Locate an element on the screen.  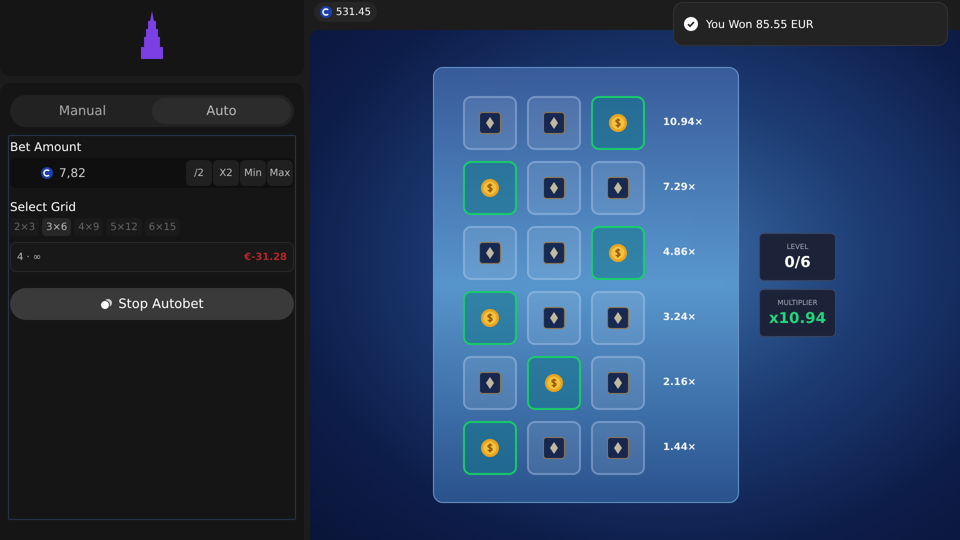
select-grid-label: Select Grid is located at coordinates (44, 207).